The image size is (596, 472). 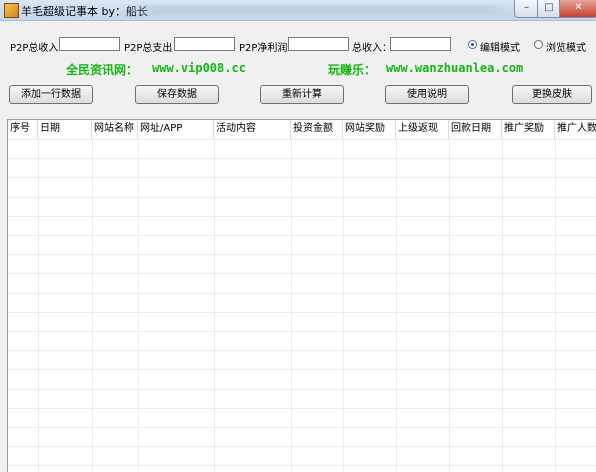 I want to click on promo-right-url: www.wanzhuanlea.com, so click(x=454, y=68).